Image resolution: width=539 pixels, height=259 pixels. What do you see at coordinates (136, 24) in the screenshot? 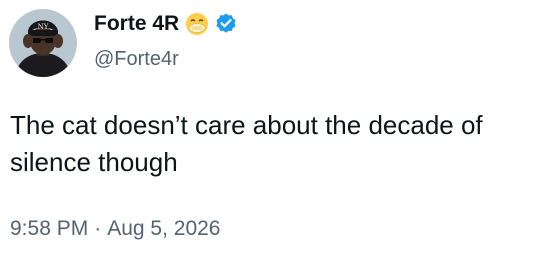
I see `author-display-name: Forte 4R` at bounding box center [136, 24].